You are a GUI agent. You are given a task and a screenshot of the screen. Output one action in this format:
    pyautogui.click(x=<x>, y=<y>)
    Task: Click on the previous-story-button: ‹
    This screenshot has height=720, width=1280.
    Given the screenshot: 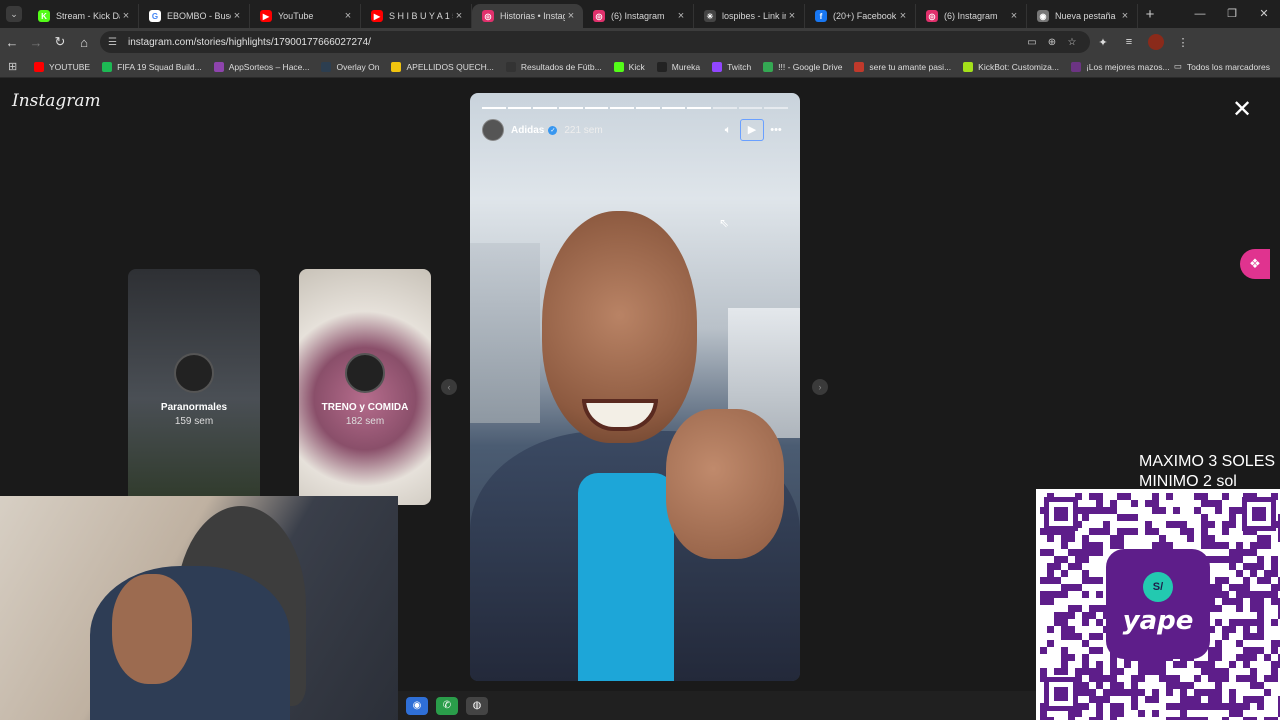 What is the action you would take?
    pyautogui.click(x=449, y=387)
    